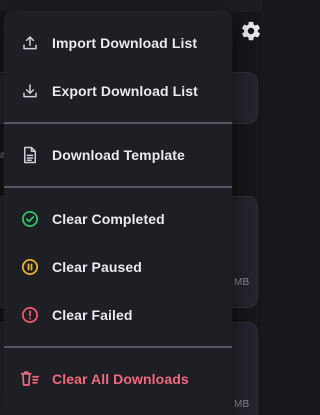 The width and height of the screenshot is (320, 415). What do you see at coordinates (92, 315) in the screenshot?
I see `clear-failed-label: Clear Failed` at bounding box center [92, 315].